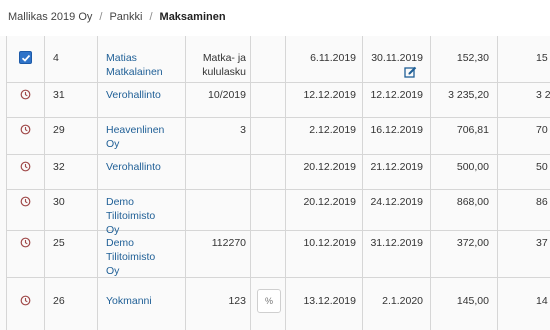  Describe the element at coordinates (396, 202) in the screenshot. I see `due-date: 24.12.2019` at that location.